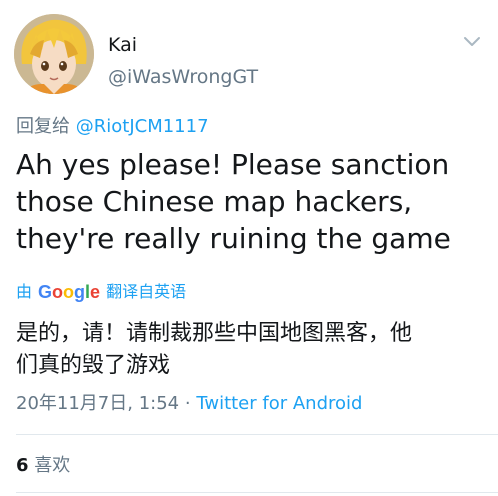 The image size is (498, 496). I want to click on likes-label: 喜欢, so click(52, 465).